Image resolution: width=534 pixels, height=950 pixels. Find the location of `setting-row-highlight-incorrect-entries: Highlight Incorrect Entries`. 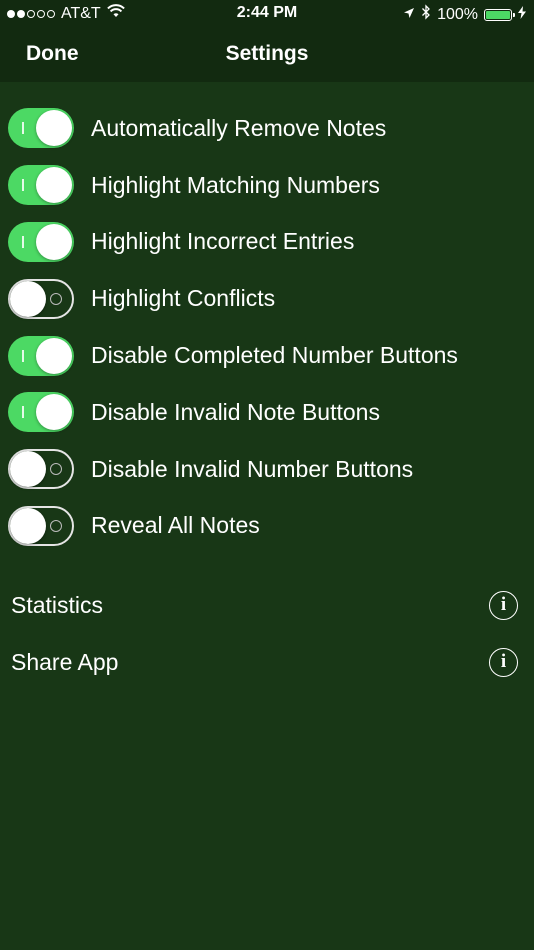

setting-row-highlight-incorrect-entries: Highlight Incorrect Entries is located at coordinates (267, 242).